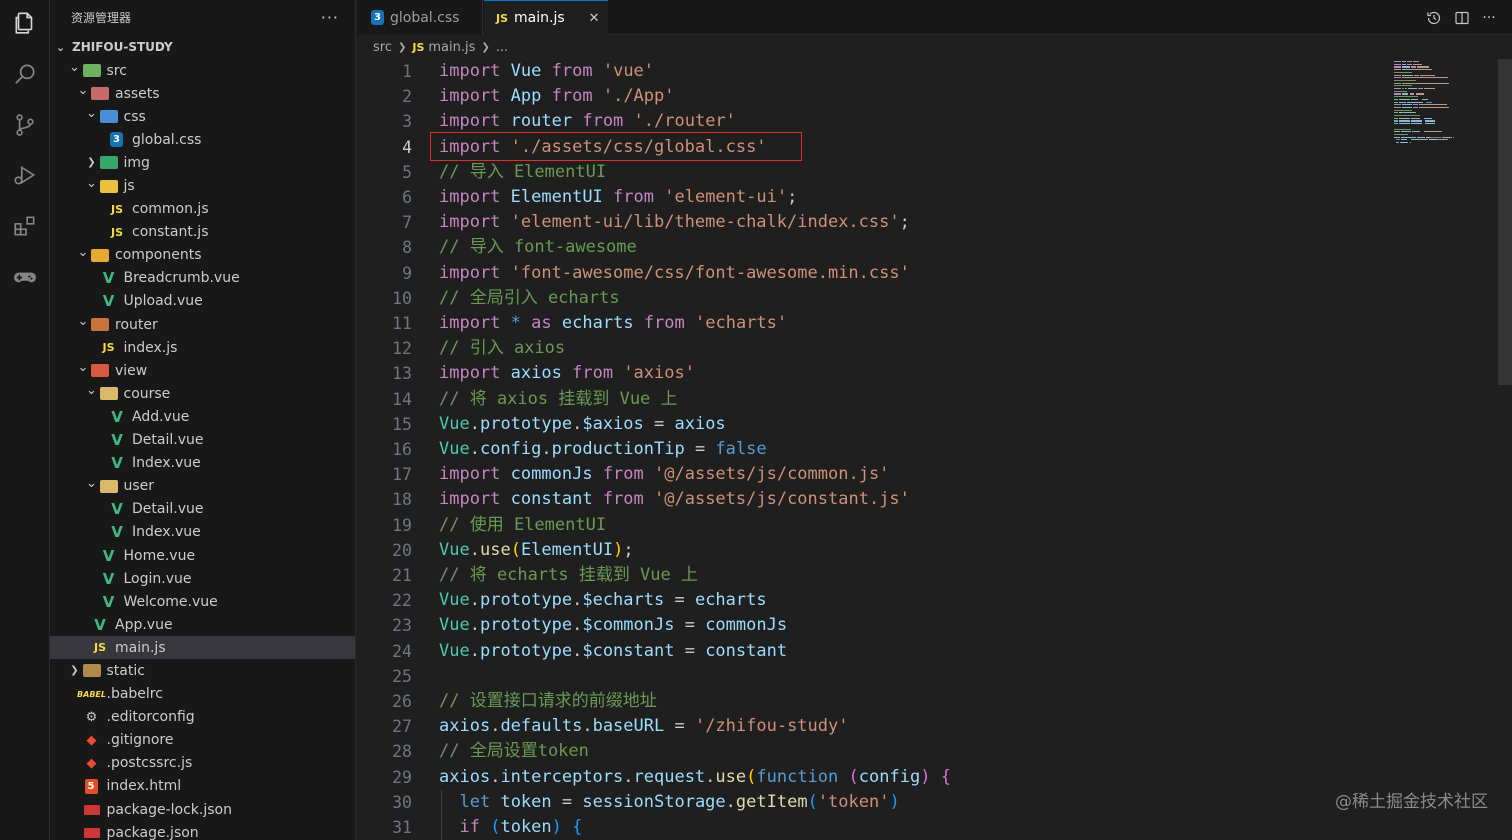 The height and width of the screenshot is (840, 1512). I want to click on code-text: // 设置接口请求的前缀地址, so click(548, 701).